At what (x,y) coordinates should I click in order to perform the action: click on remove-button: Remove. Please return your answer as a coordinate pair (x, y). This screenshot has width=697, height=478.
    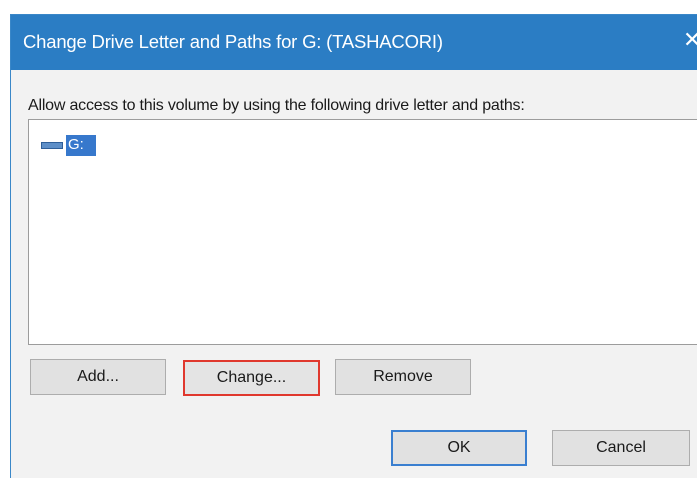
    Looking at the image, I should click on (403, 377).